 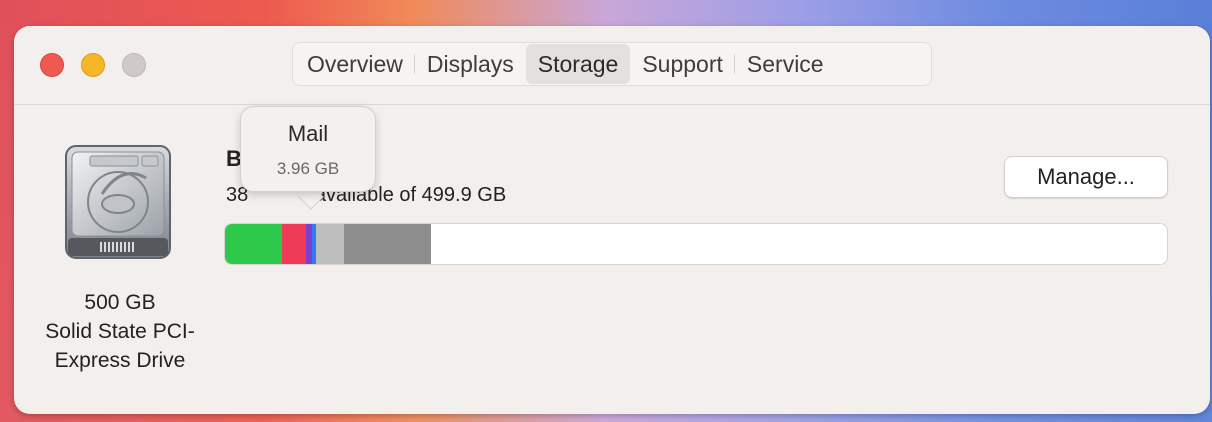 What do you see at coordinates (387, 244) in the screenshot?
I see `storage-segment-dark-gray` at bounding box center [387, 244].